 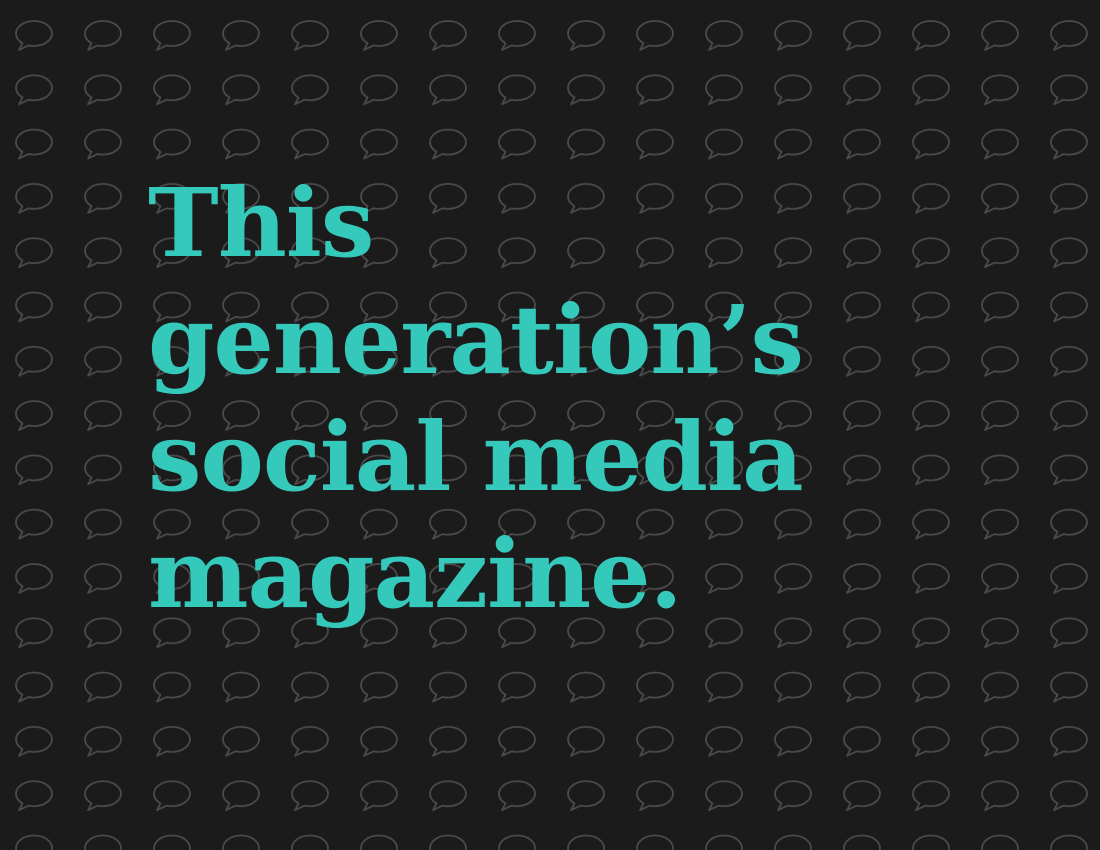 I want to click on headline-line-3: social media, so click(x=476, y=457).